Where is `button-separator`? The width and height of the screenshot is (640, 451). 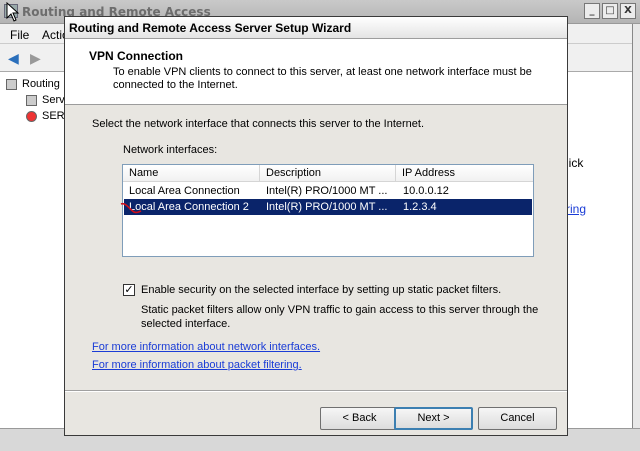 button-separator is located at coordinates (316, 391).